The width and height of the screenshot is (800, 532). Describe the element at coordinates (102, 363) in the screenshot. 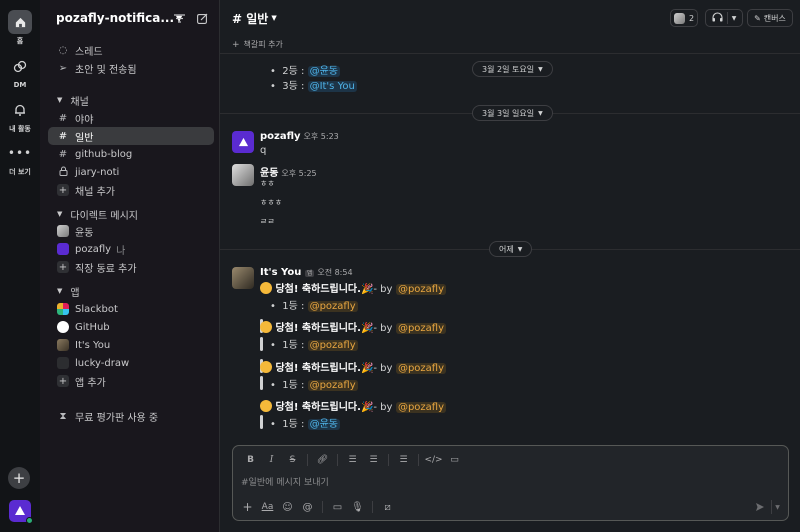

I see `app-label: lucky-draw` at that location.